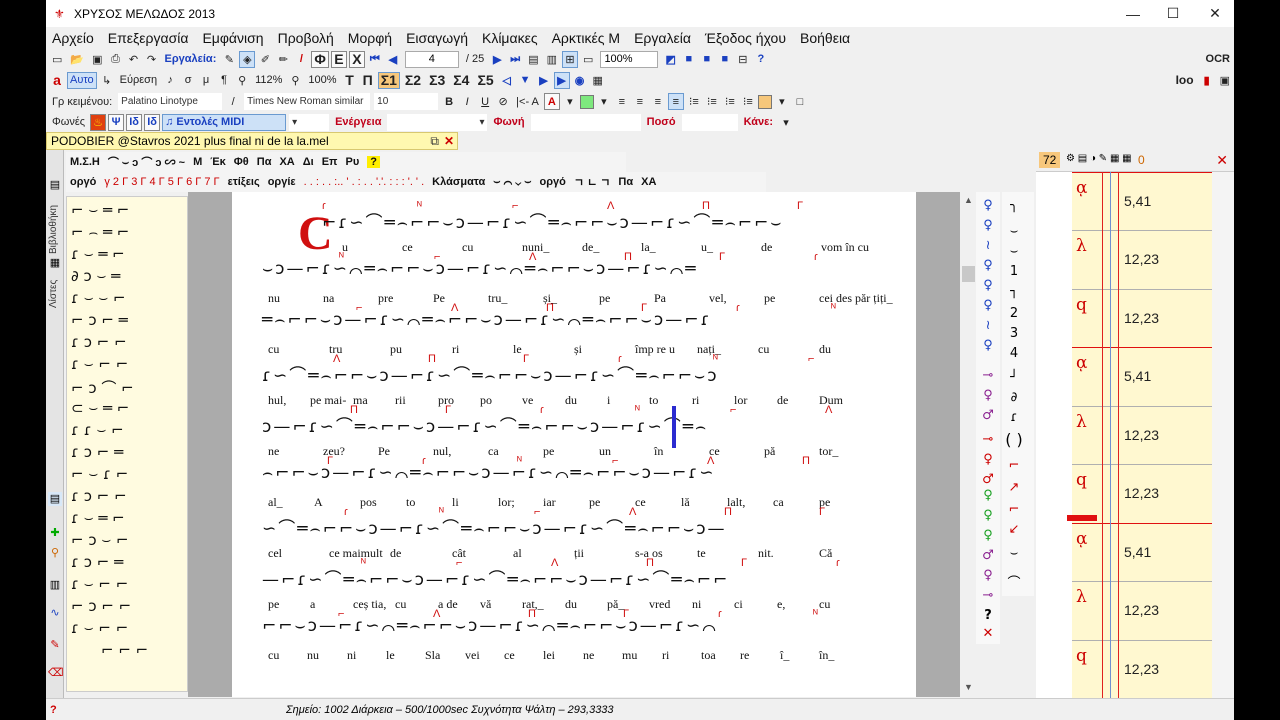 The image size is (1280, 720). Describe the element at coordinates (1099, 158) in the screenshot. I see `panel-tools-icon: ⚙ ▤ ◑ ✎ ▦ ▦` at that location.